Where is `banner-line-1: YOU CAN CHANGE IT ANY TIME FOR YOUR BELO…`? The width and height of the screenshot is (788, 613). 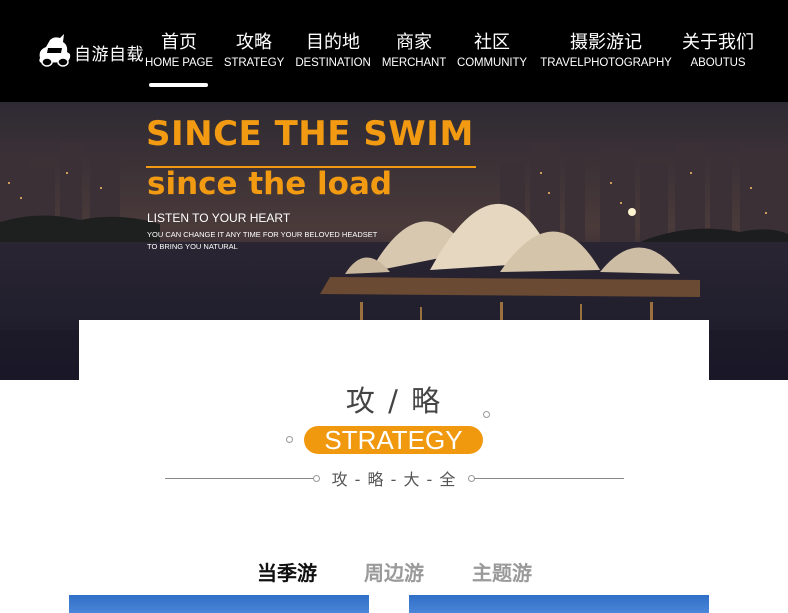
banner-line-1: YOU CAN CHANGE IT ANY TIME FOR YOUR BELO… is located at coordinates (262, 234).